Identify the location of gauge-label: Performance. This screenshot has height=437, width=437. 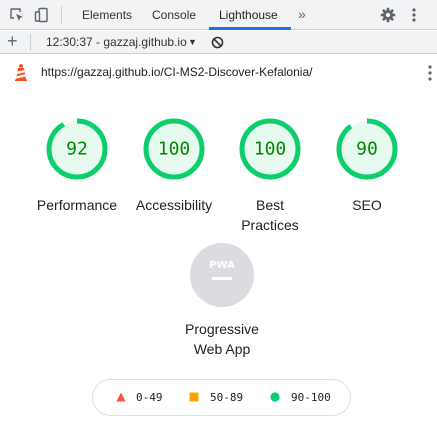
(77, 205).